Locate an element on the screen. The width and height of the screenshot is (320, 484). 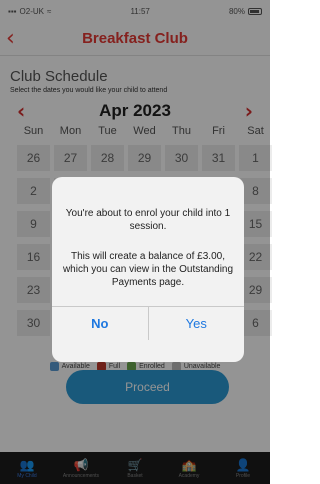
dialog-actions: No Yes is located at coordinates (148, 323).